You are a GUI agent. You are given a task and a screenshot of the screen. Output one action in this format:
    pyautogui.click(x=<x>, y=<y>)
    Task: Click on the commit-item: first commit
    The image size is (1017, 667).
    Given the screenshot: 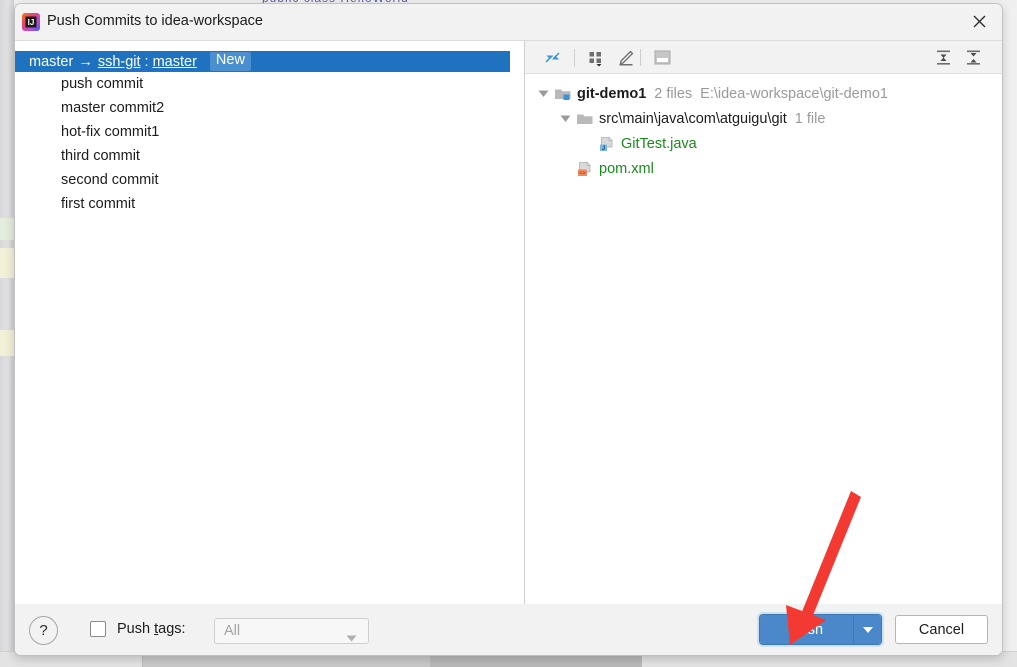 What is the action you would take?
    pyautogui.click(x=262, y=204)
    